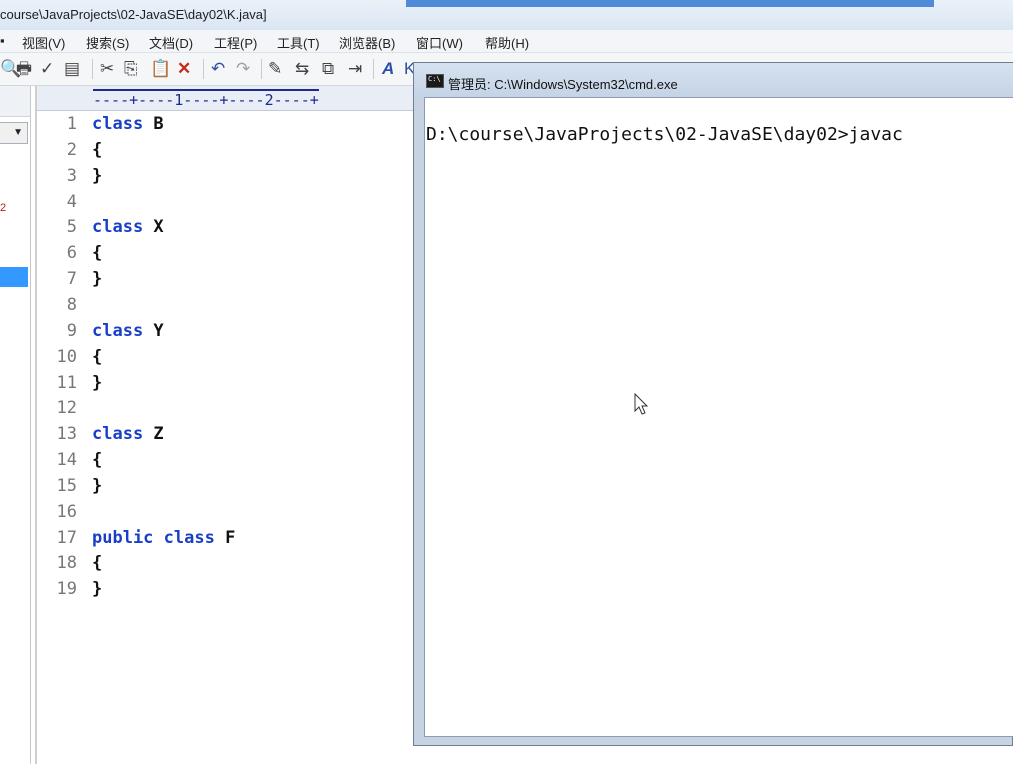  Describe the element at coordinates (71, 175) in the screenshot. I see `line-number: 3` at that location.